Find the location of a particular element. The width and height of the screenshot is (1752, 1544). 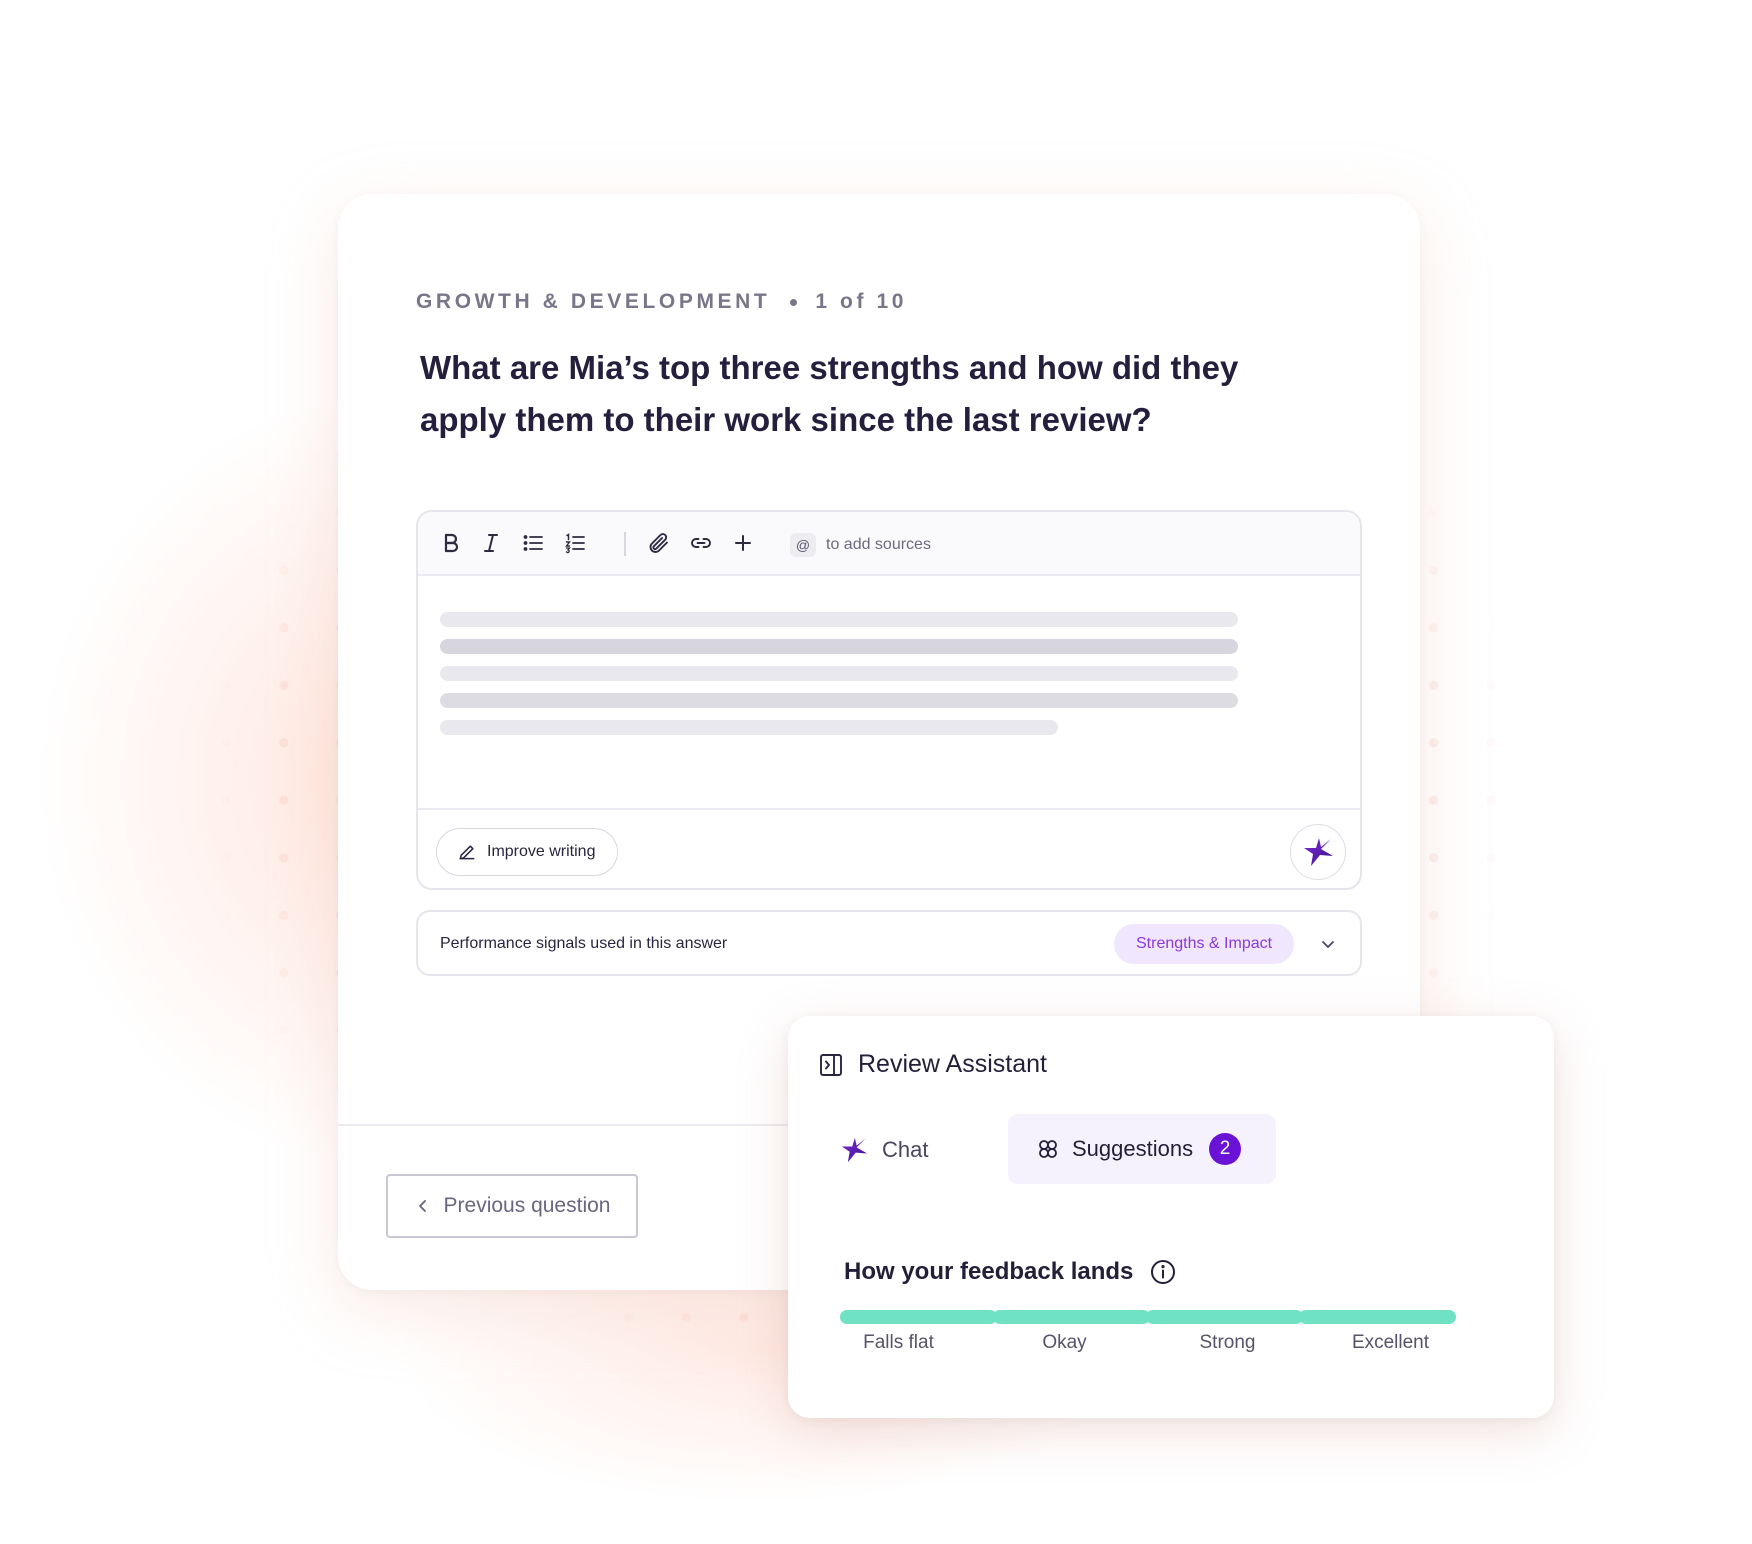

bullet-list-icon is located at coordinates (533, 543).